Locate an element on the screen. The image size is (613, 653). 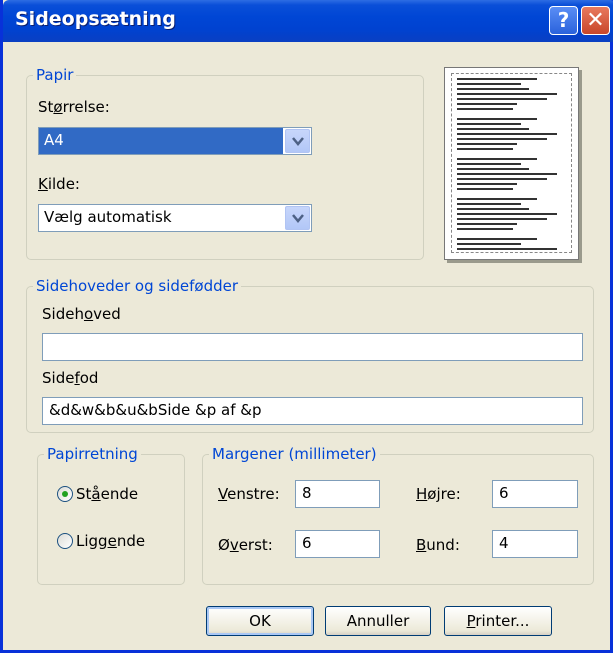
portrait-radio is located at coordinates (65, 494).